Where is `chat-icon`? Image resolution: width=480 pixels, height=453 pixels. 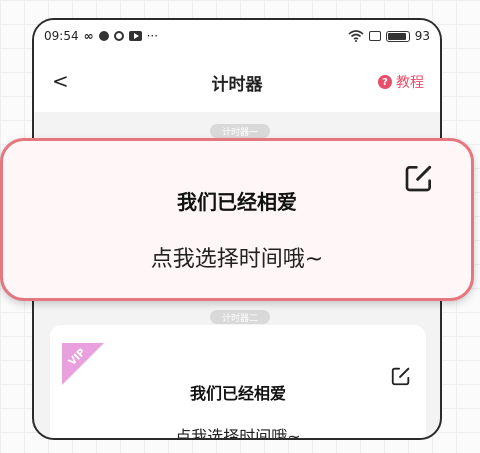 chat-icon is located at coordinates (103, 36).